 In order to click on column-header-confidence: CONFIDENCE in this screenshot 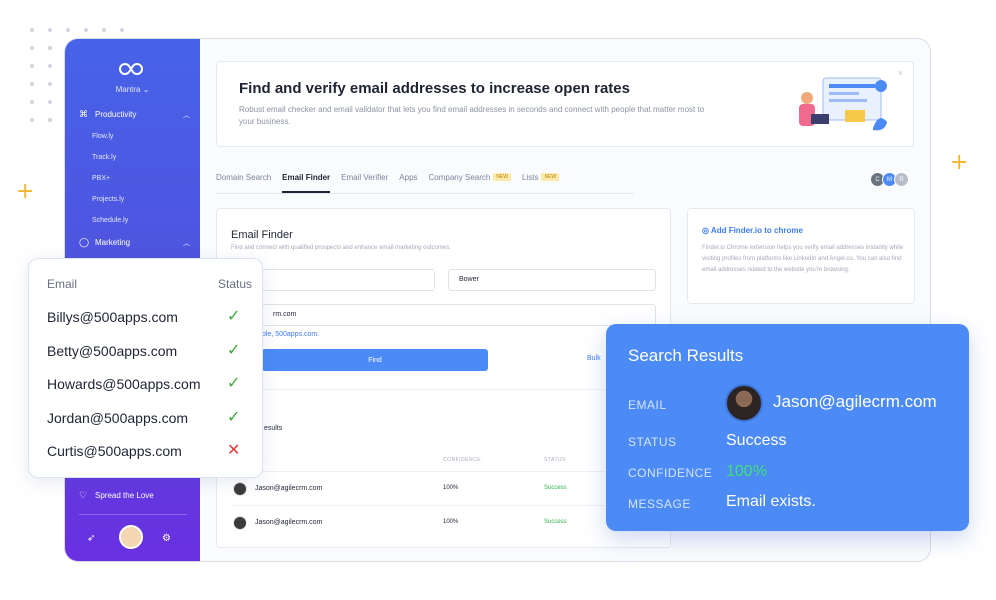, I will do `click(462, 460)`.